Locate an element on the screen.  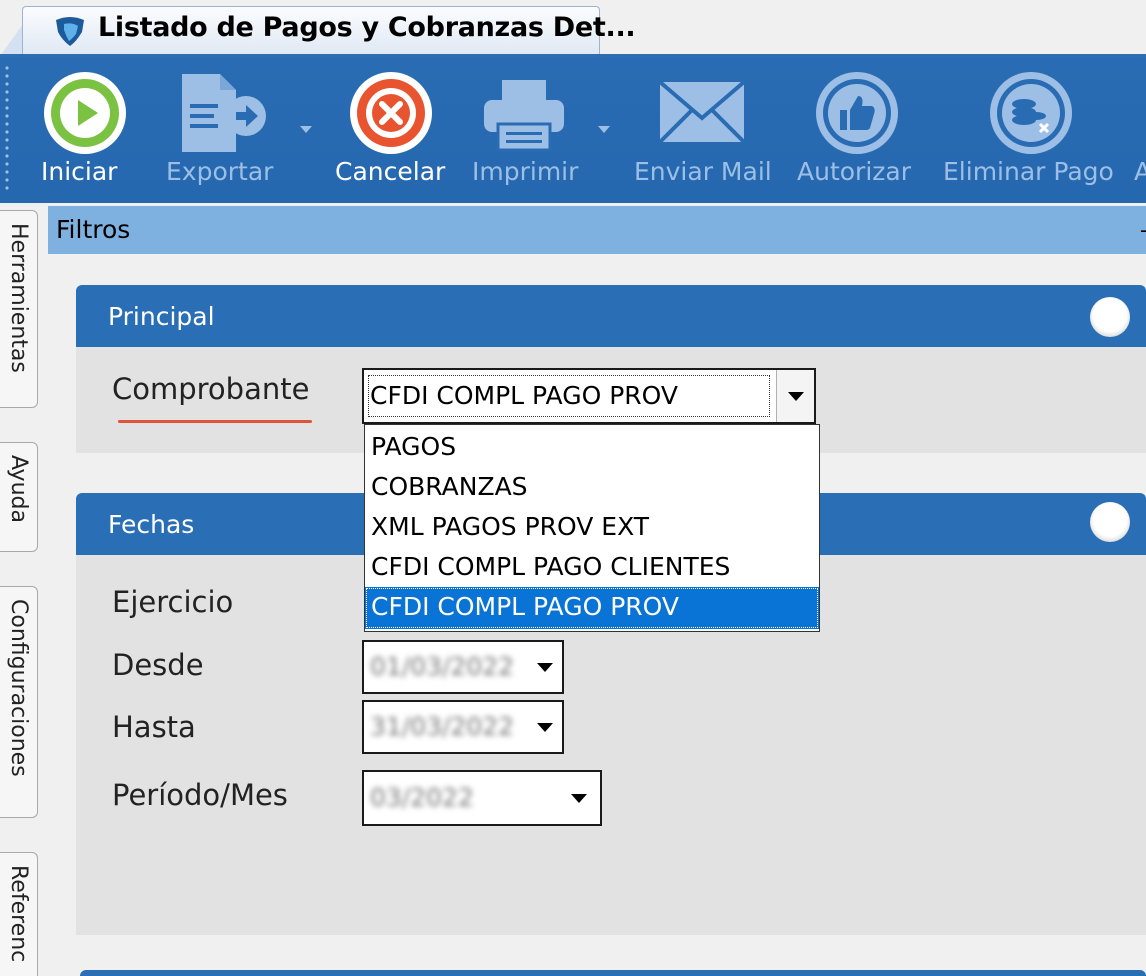
exportar-label: Exportar is located at coordinates (220, 171).